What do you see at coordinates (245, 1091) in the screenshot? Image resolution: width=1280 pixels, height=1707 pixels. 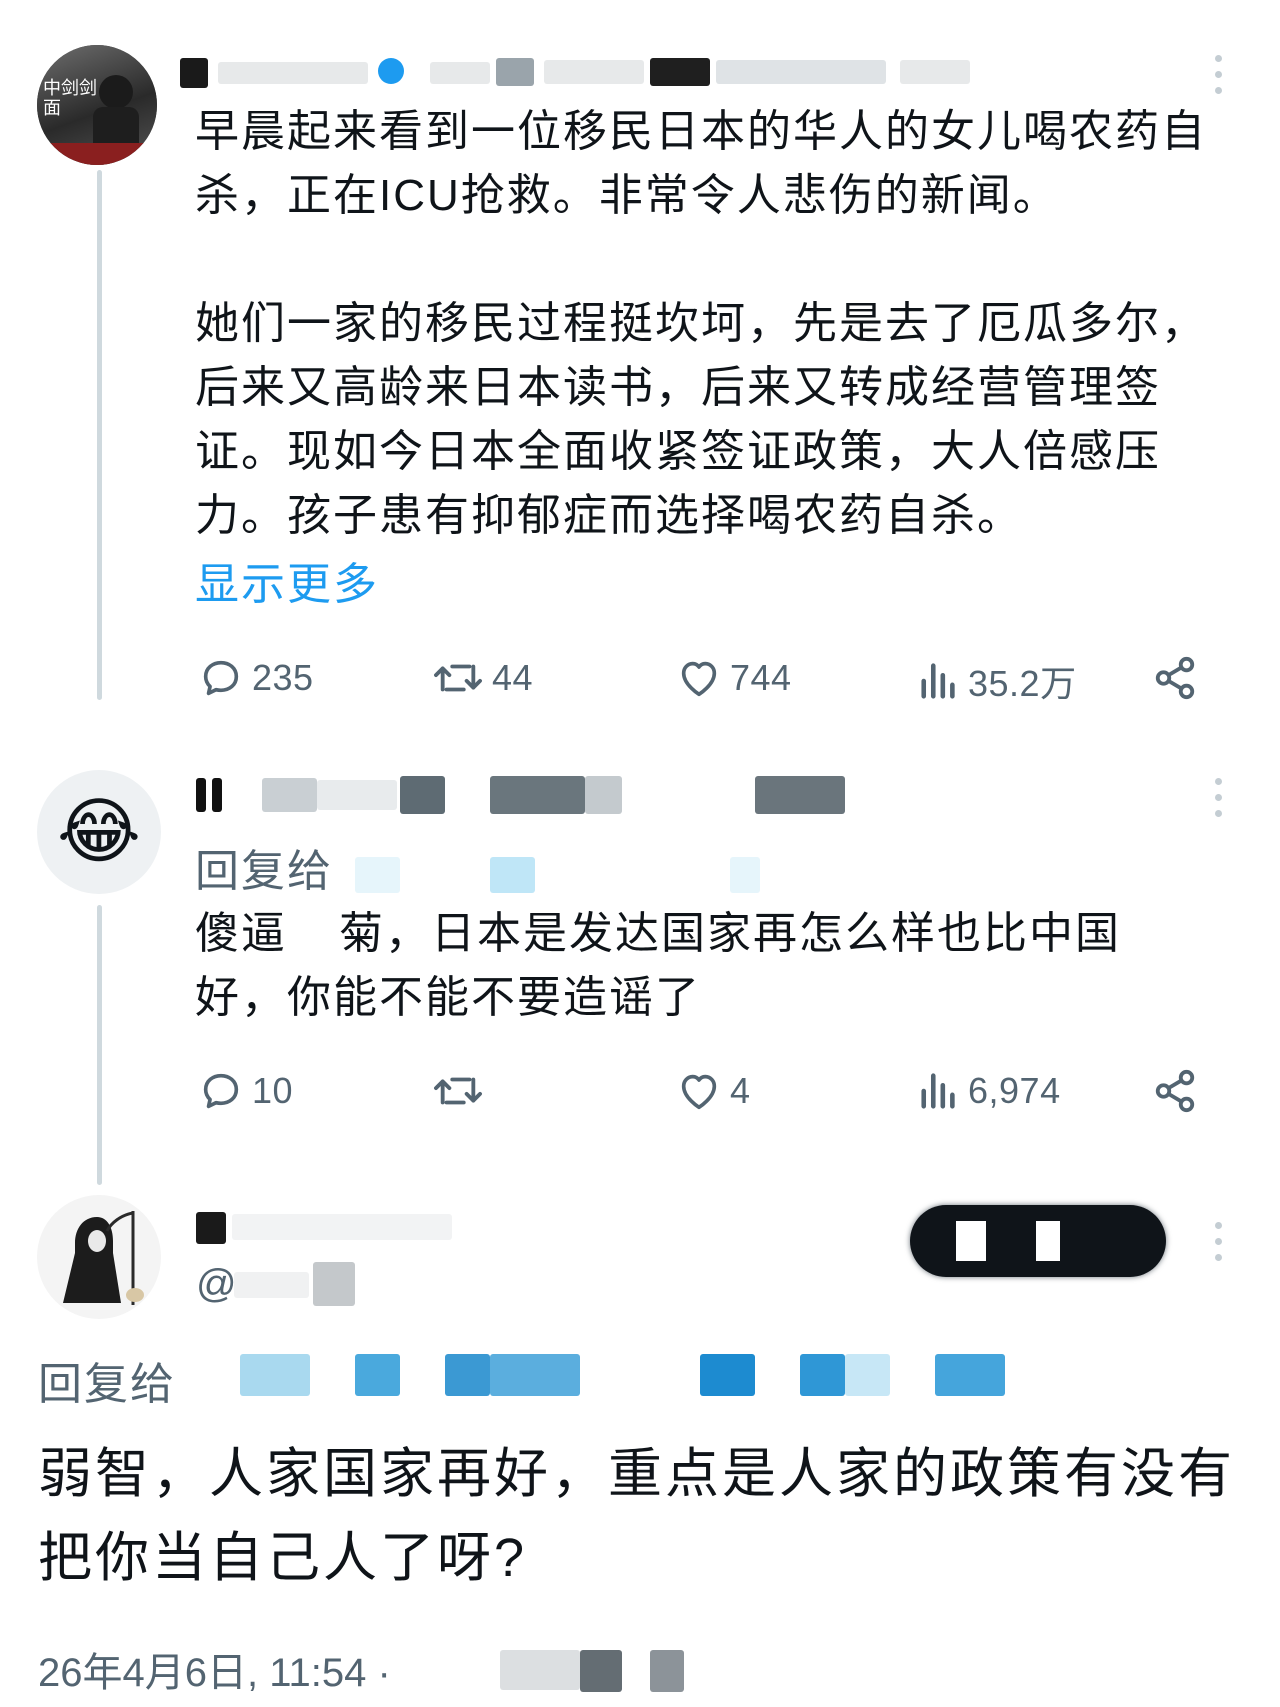 I see `reply-button: 10` at bounding box center [245, 1091].